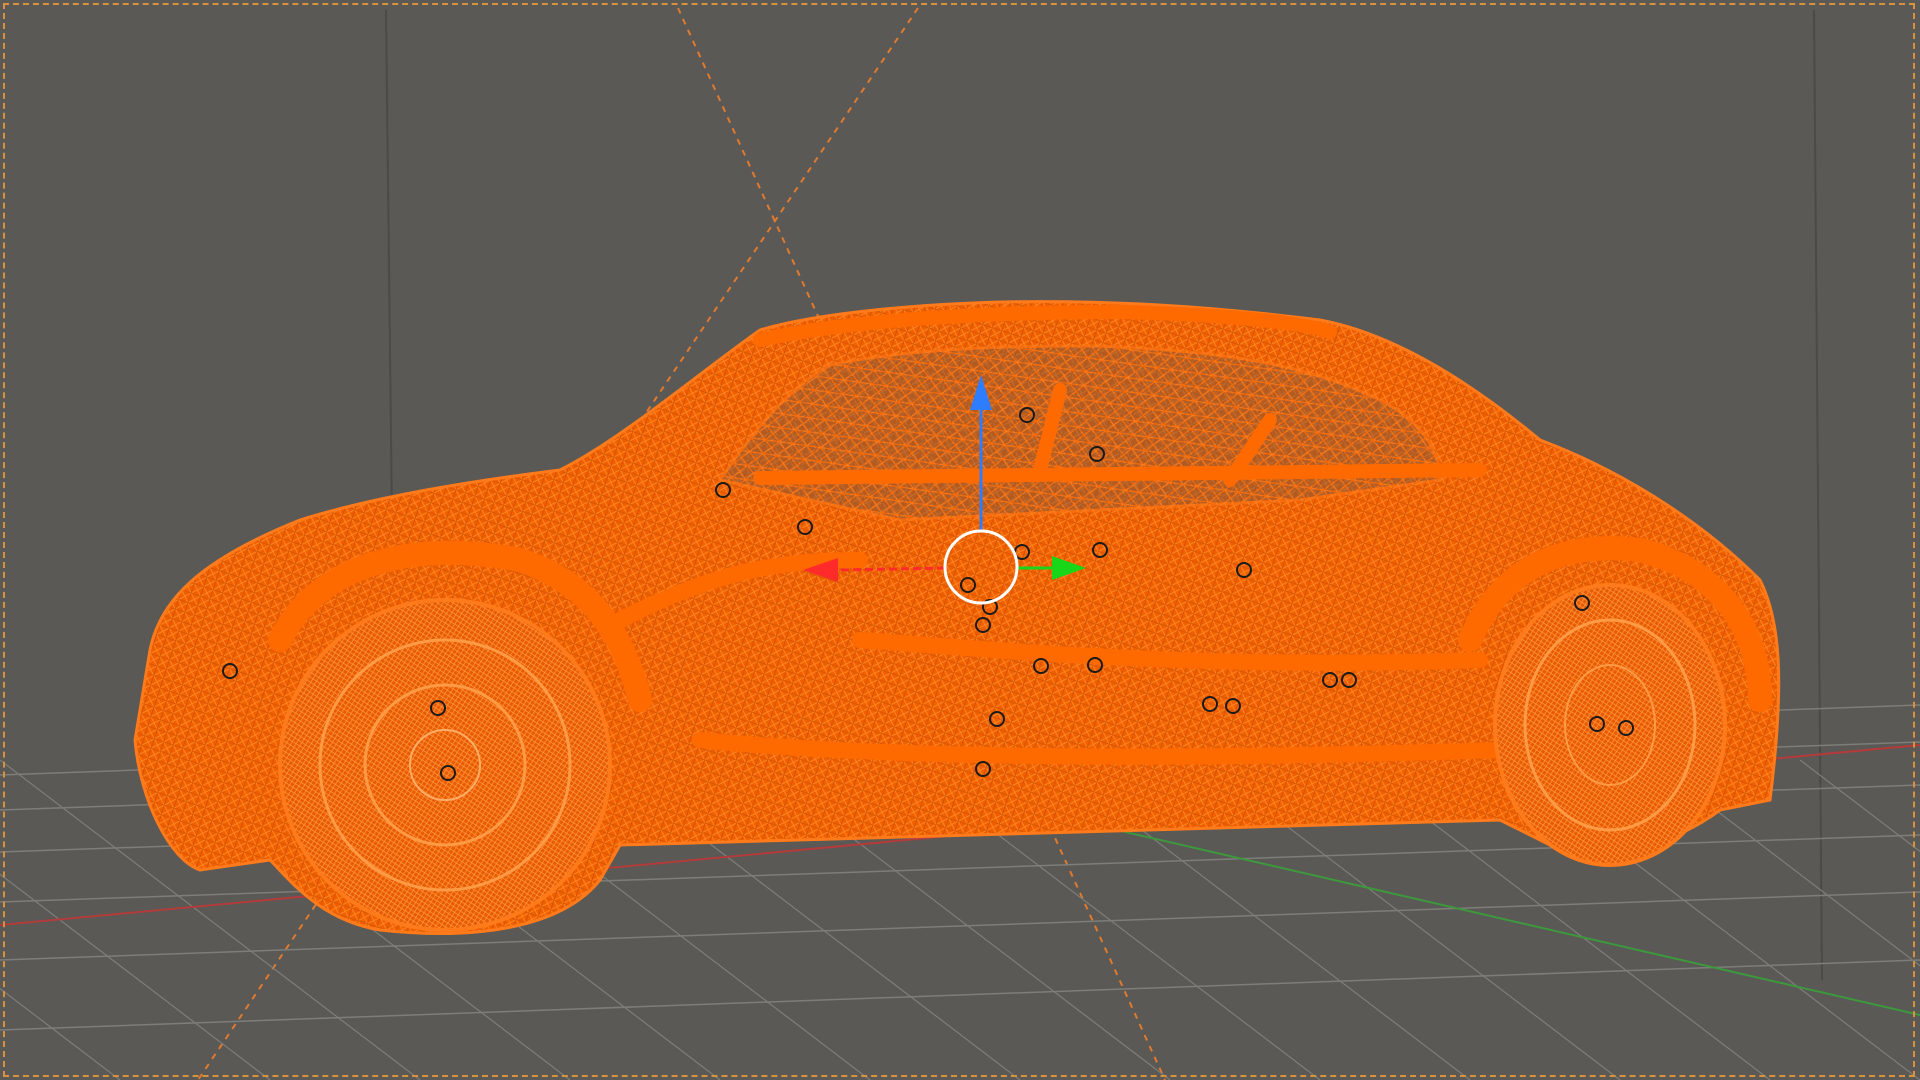 The height and width of the screenshot is (1080, 1920). Describe the element at coordinates (445, 765) in the screenshot. I see `front-wheel` at that location.